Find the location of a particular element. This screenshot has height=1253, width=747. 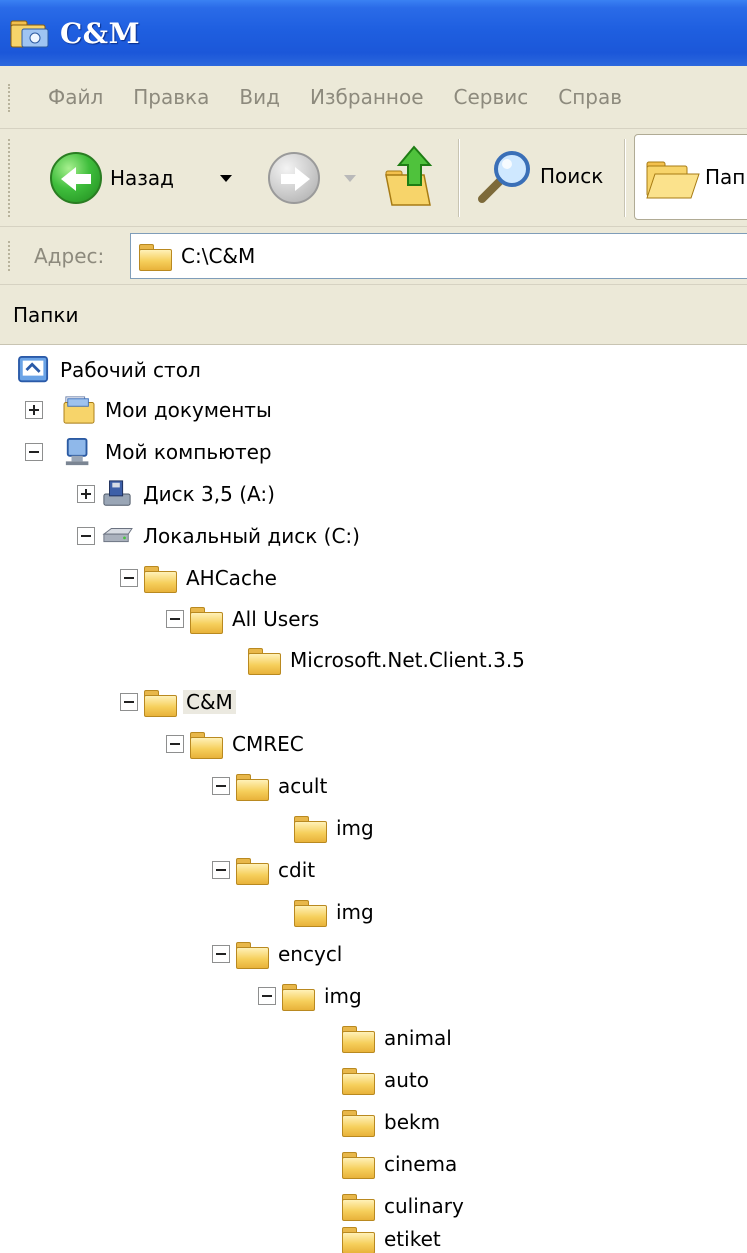

forward-button is located at coordinates (294, 178).